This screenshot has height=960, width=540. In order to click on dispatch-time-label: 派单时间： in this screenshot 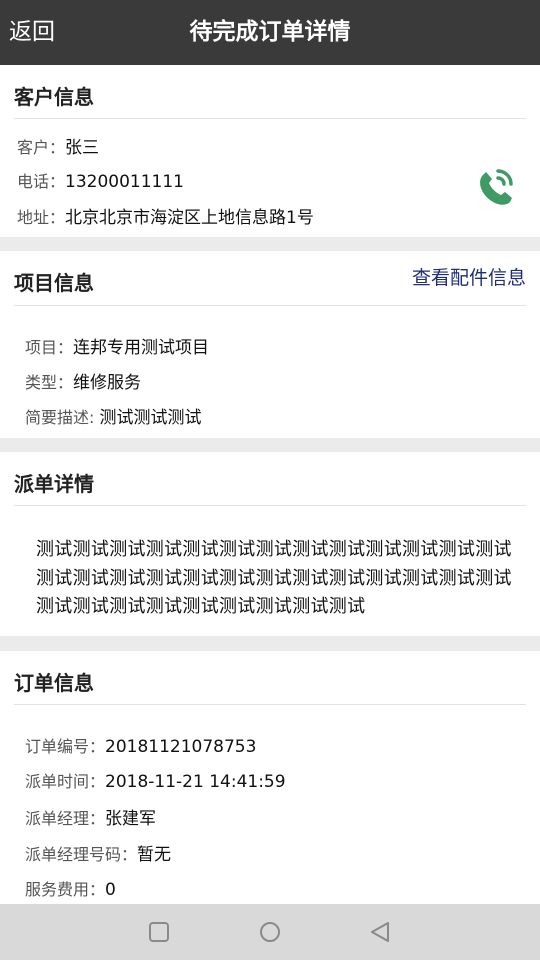, I will do `click(65, 781)`.